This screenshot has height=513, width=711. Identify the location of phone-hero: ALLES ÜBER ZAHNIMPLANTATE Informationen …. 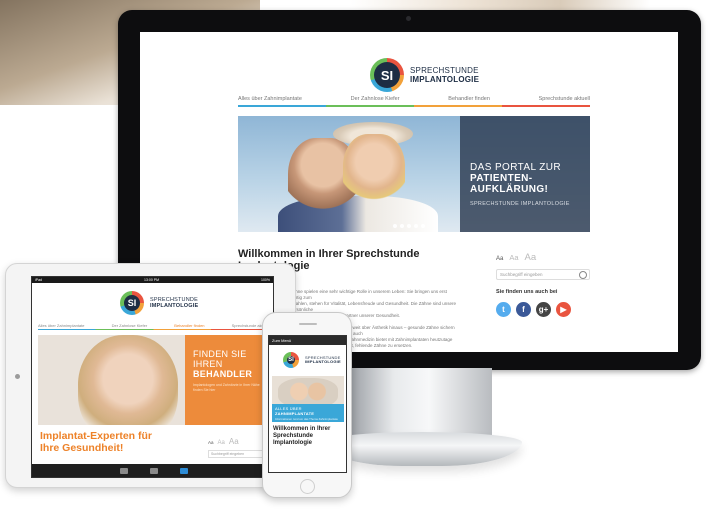
(308, 399).